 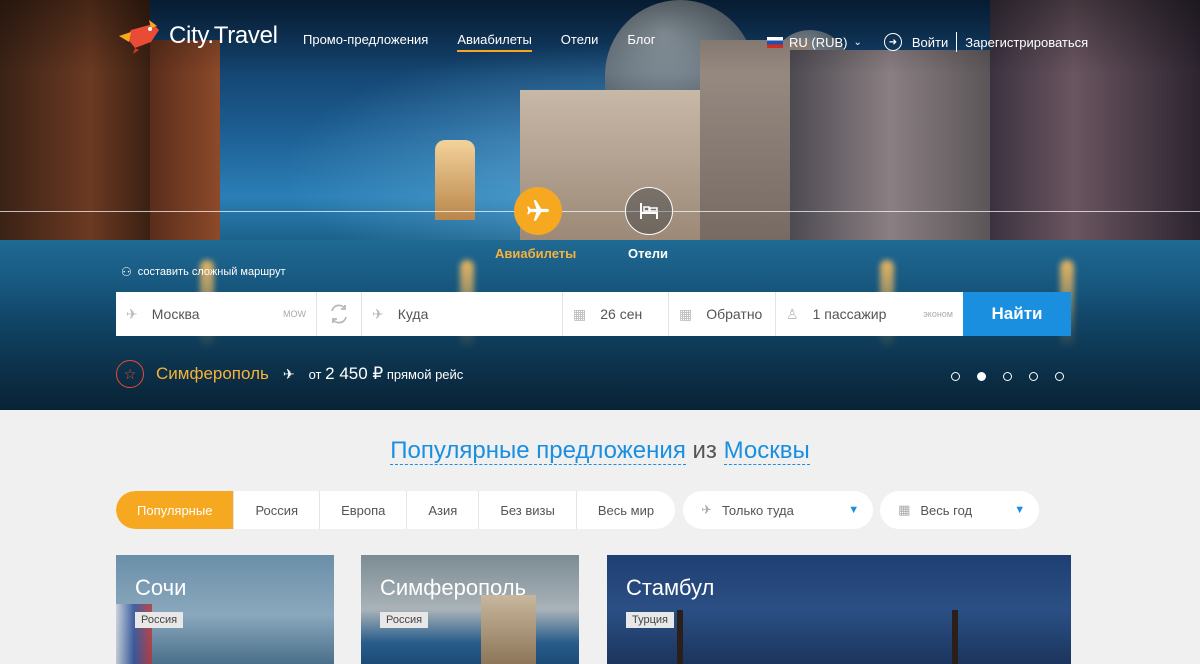 What do you see at coordinates (981, 376) in the screenshot?
I see `slider-dot-active` at bounding box center [981, 376].